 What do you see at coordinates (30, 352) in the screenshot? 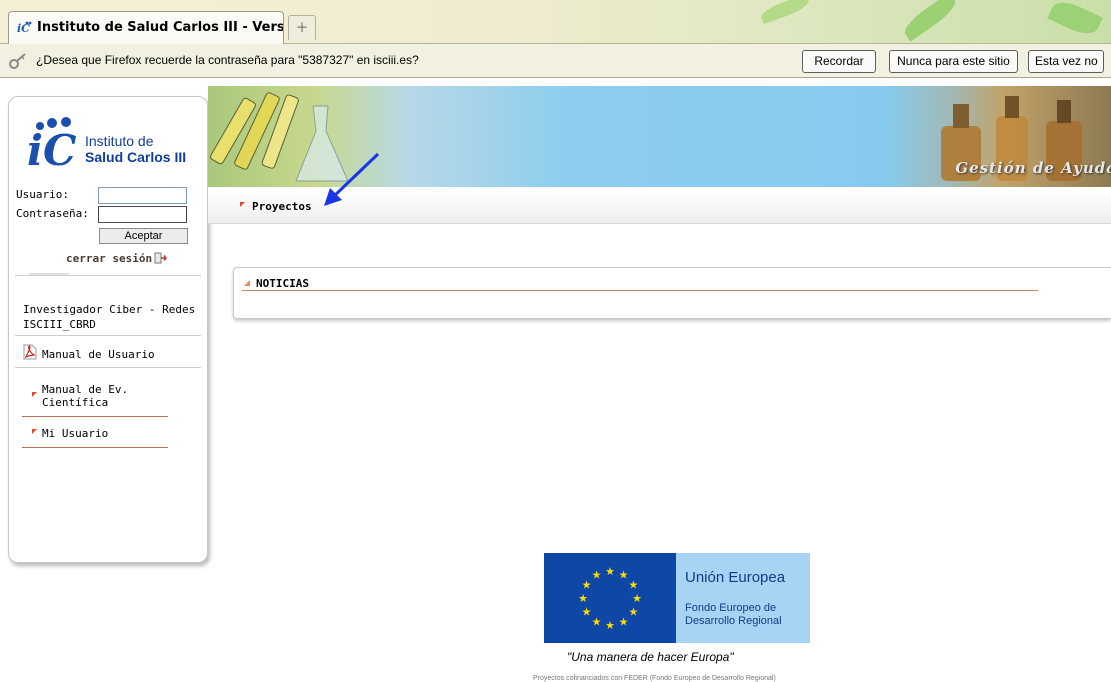
I see `pdf-icon` at bounding box center [30, 352].